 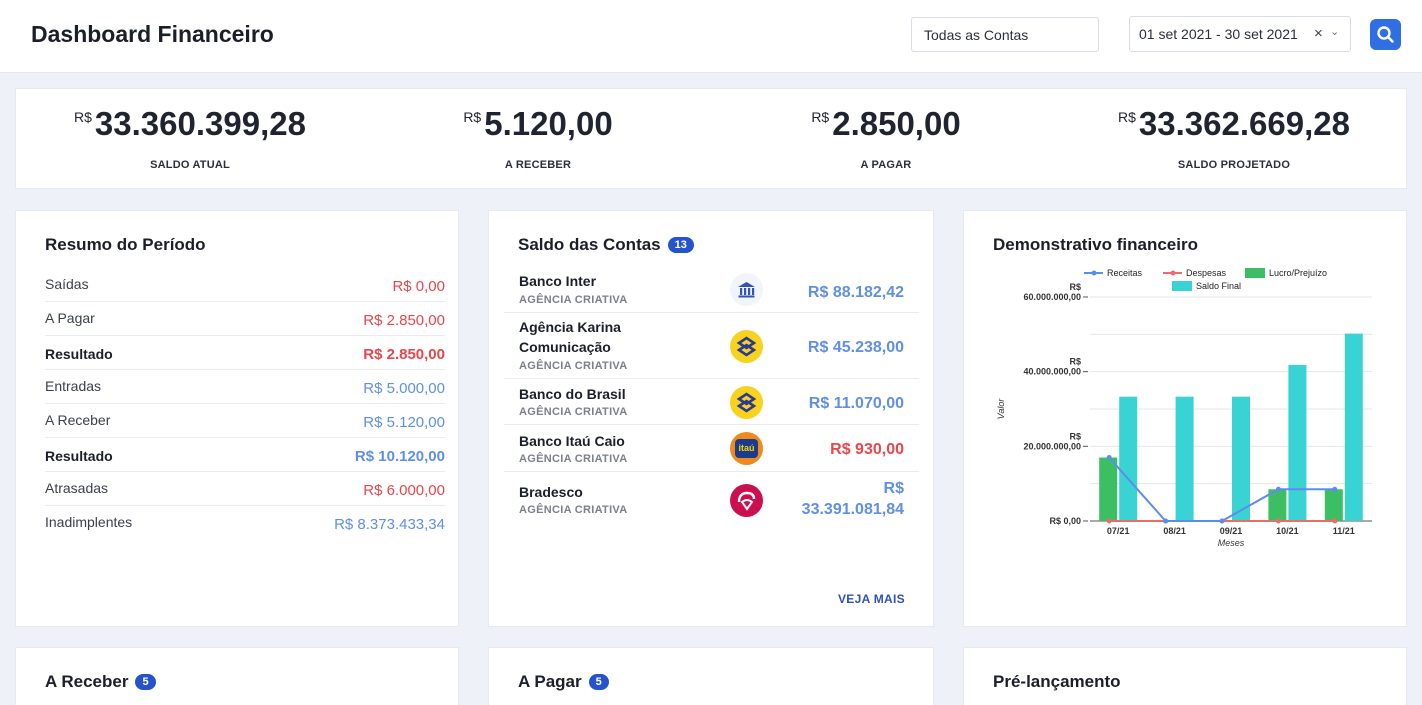 What do you see at coordinates (245, 421) in the screenshot?
I see `resumo-row: A Receber R$ 5.120,00` at bounding box center [245, 421].